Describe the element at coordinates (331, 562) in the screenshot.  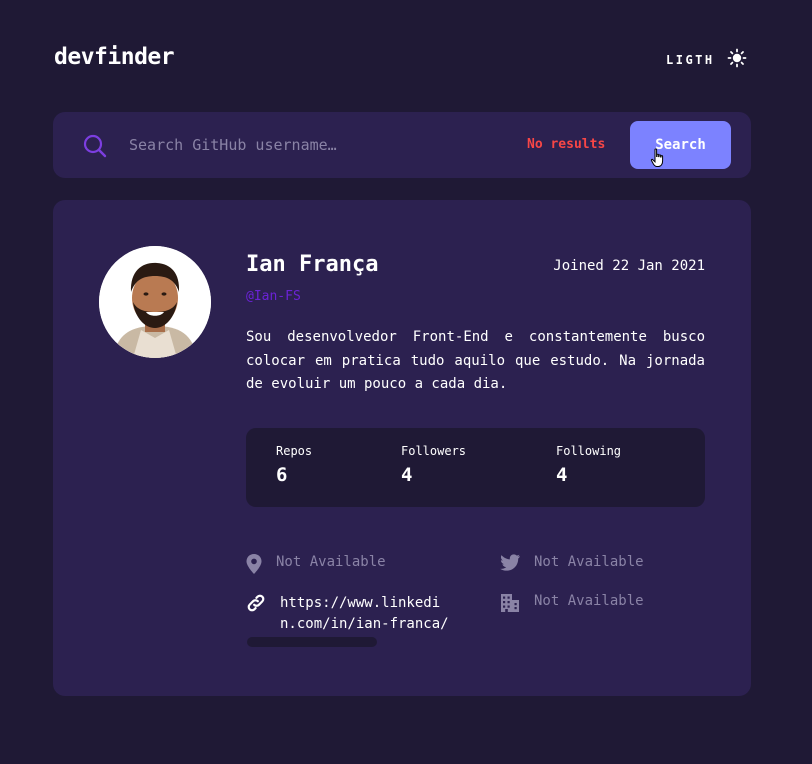
I see `location-text: Not Available` at that location.